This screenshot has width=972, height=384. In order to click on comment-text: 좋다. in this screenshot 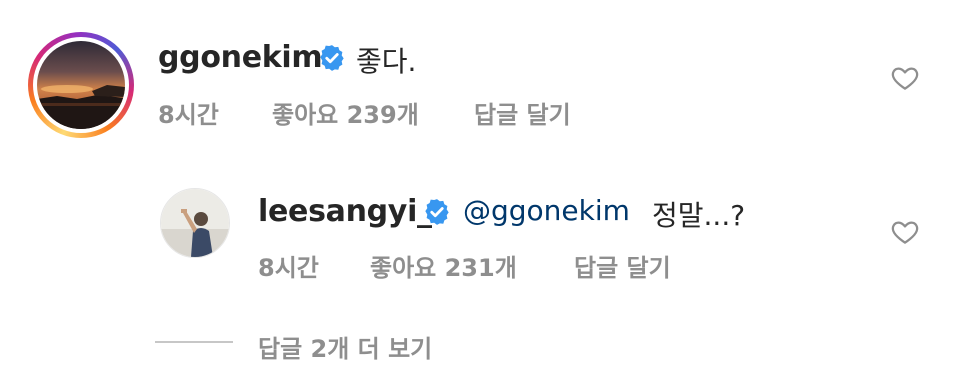, I will do `click(386, 61)`.